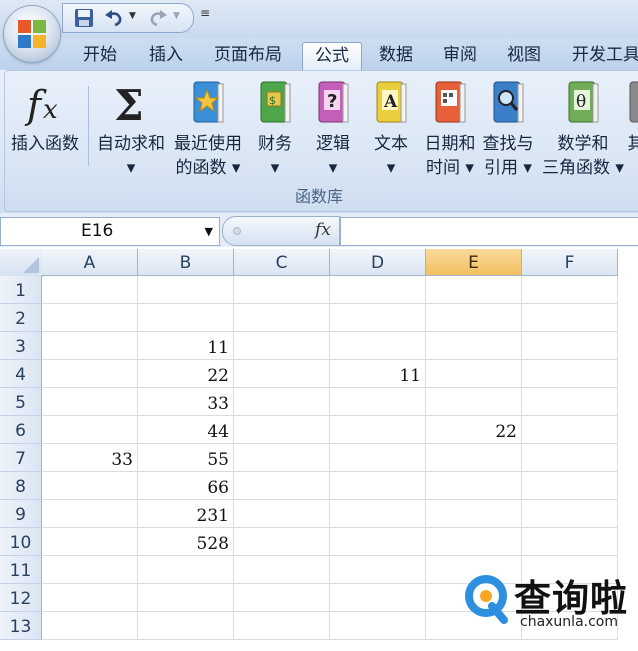  I want to click on column-header-e: E, so click(474, 262).